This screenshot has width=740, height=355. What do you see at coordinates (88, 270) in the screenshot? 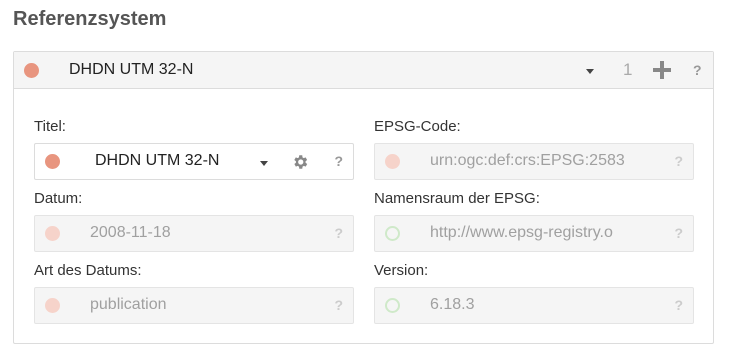
I see `art-des-datums-label: Art des Datums:` at bounding box center [88, 270].